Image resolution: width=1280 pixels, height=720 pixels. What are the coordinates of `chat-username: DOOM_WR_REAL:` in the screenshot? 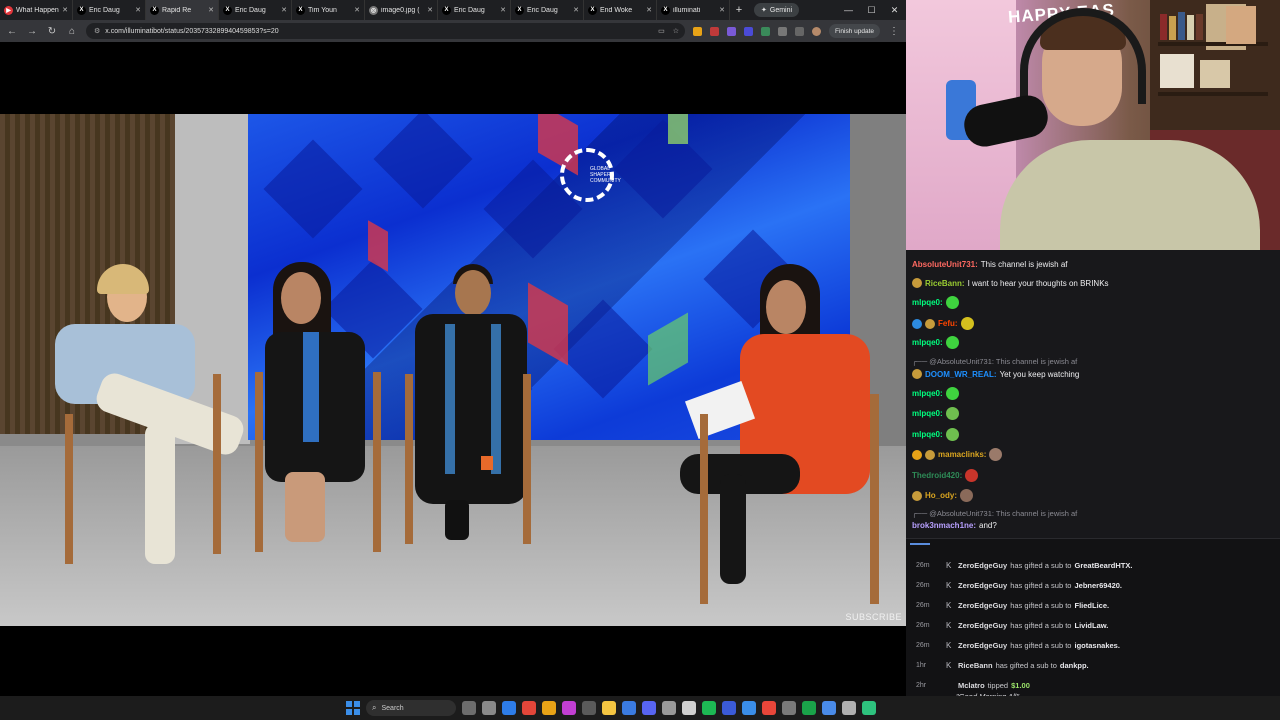 It's located at (961, 374).